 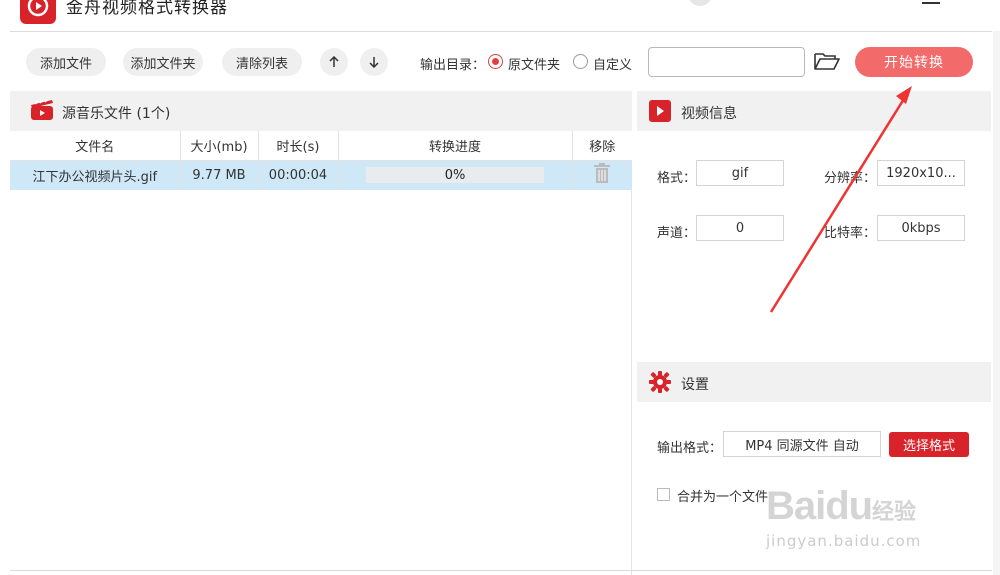 What do you see at coordinates (602, 146) in the screenshot?
I see `column-header: 移除` at bounding box center [602, 146].